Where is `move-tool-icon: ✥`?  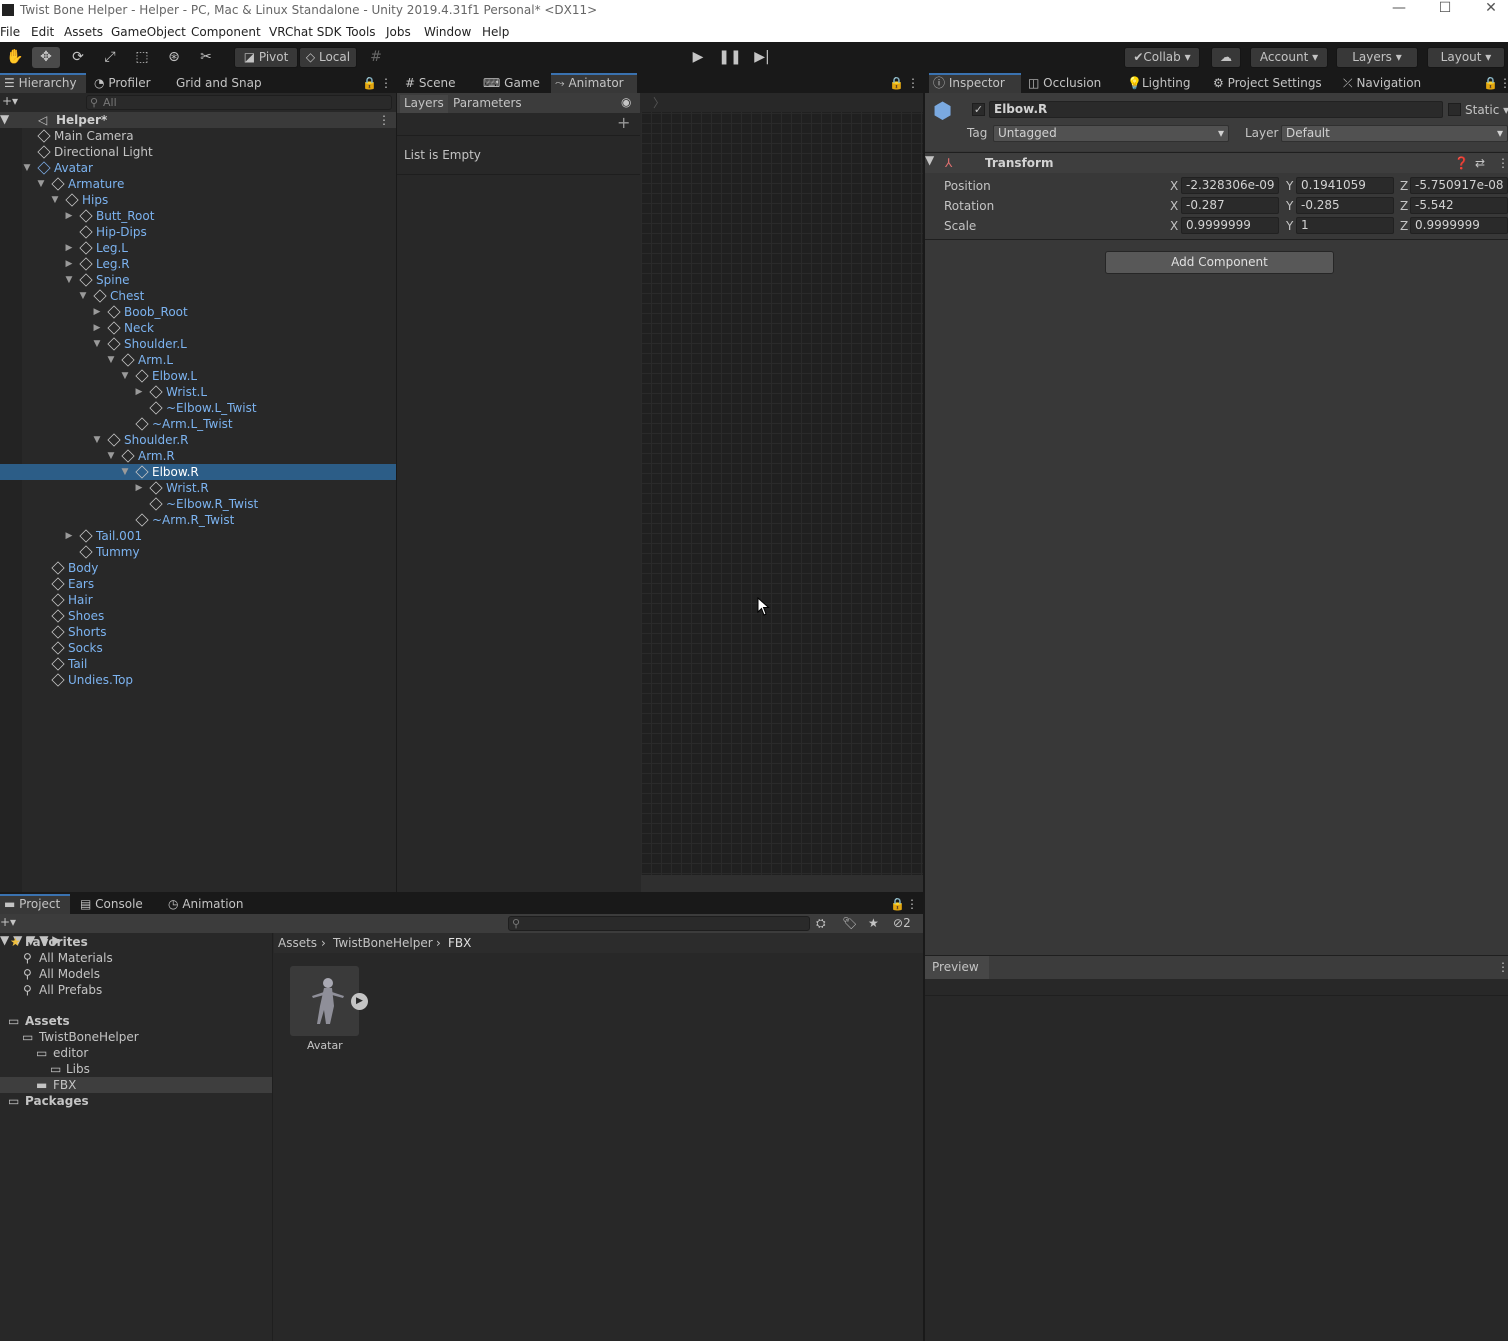 move-tool-icon: ✥ is located at coordinates (46, 57).